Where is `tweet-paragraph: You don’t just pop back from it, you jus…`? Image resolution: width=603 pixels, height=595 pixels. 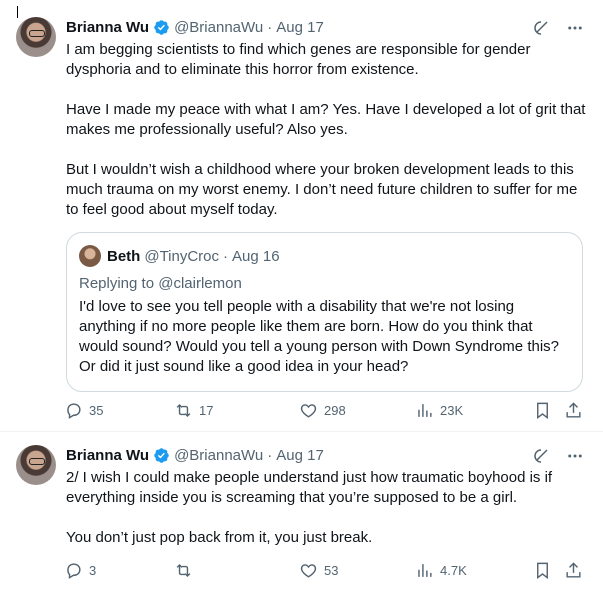 tweet-paragraph: You don’t just pop back from it, you jus… is located at coordinates (219, 537).